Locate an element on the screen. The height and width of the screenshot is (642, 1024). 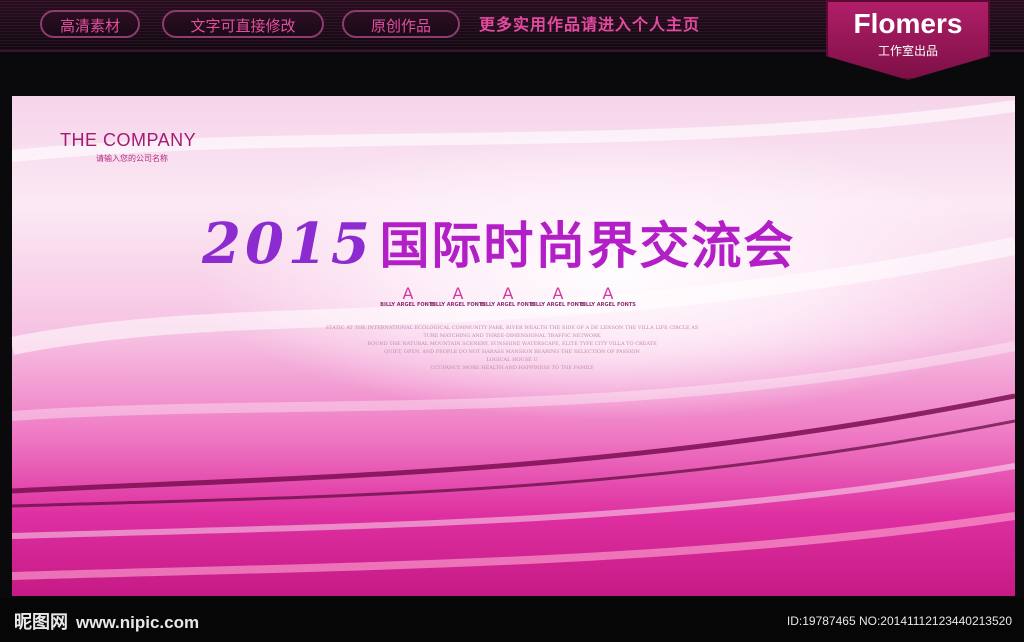
image-id: ID:19787465 NO:20141112123440213520 is located at coordinates (899, 621).